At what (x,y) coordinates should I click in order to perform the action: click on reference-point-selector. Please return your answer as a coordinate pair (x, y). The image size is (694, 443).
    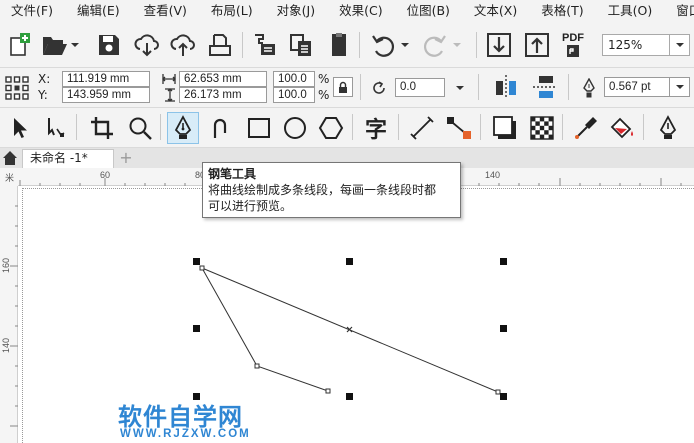
    Looking at the image, I should click on (17, 89).